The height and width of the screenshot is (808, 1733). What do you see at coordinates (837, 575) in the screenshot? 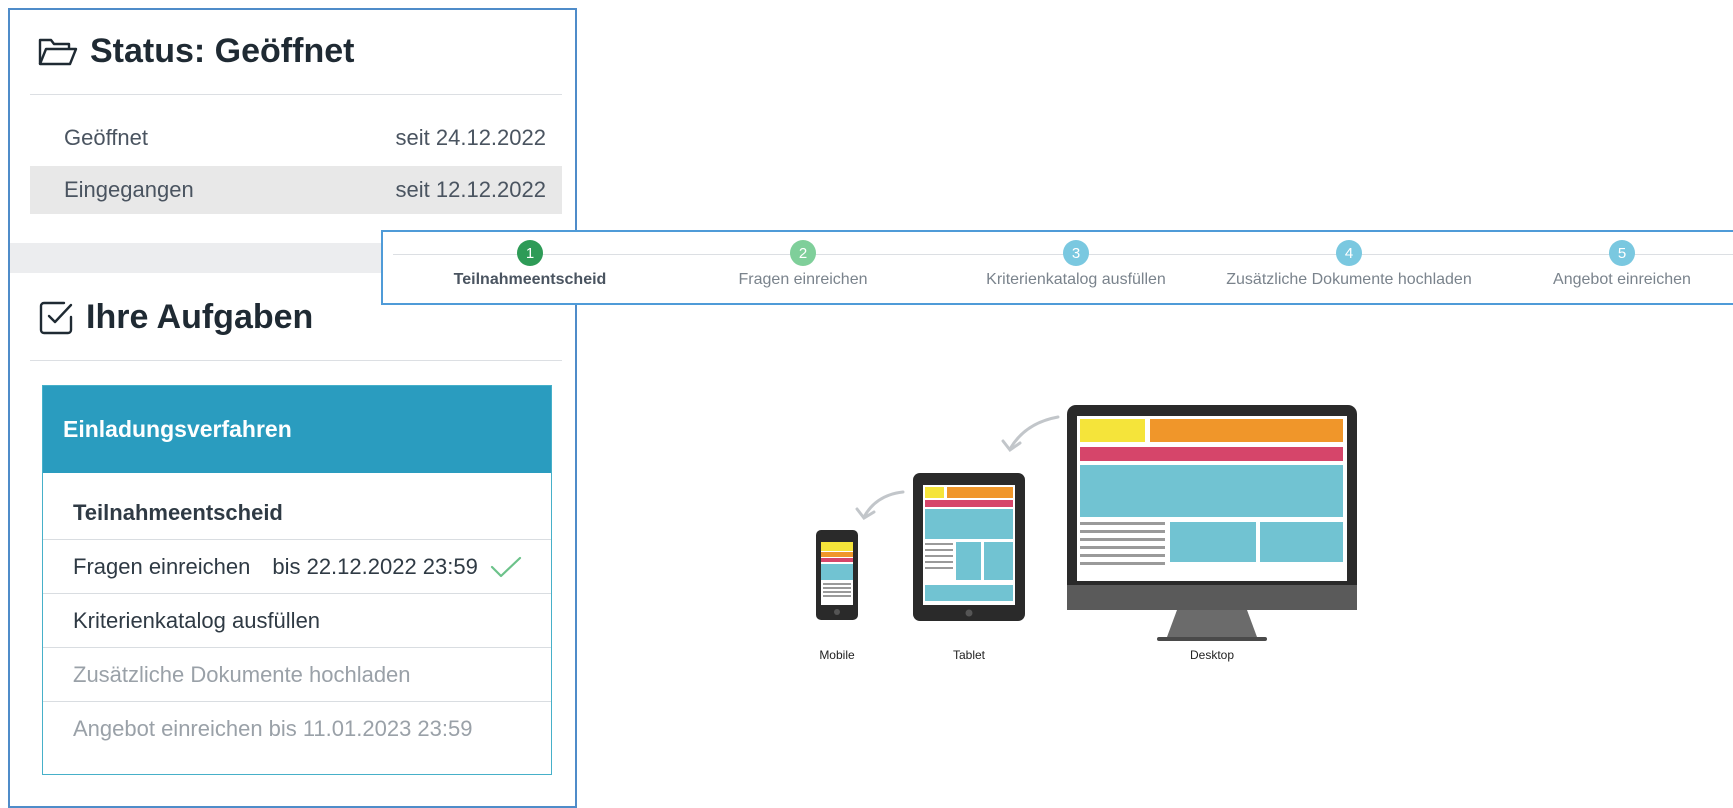
I see `mobile-device` at bounding box center [837, 575].